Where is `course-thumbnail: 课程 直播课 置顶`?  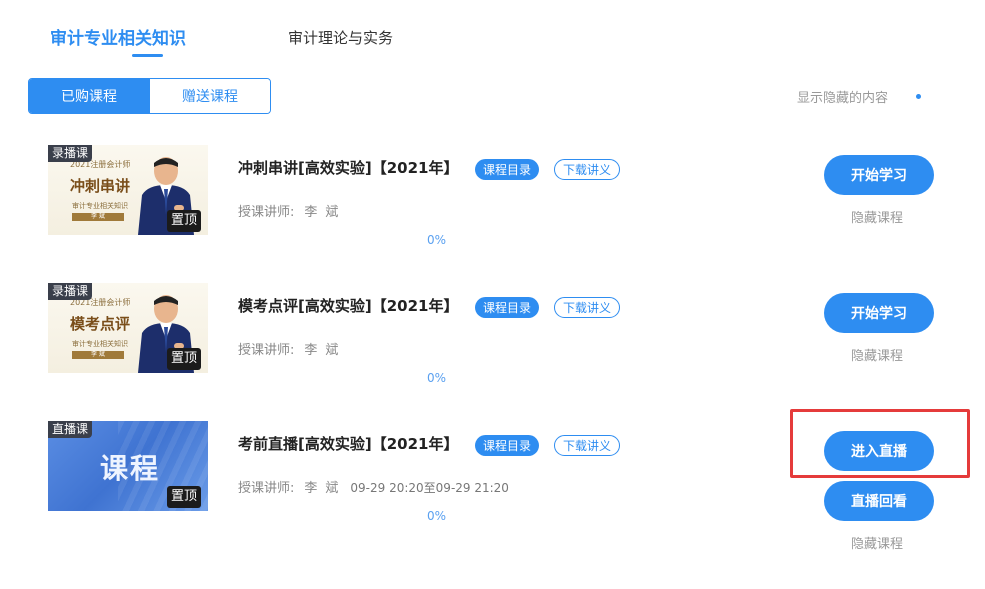 course-thumbnail: 课程 直播课 置顶 is located at coordinates (128, 466).